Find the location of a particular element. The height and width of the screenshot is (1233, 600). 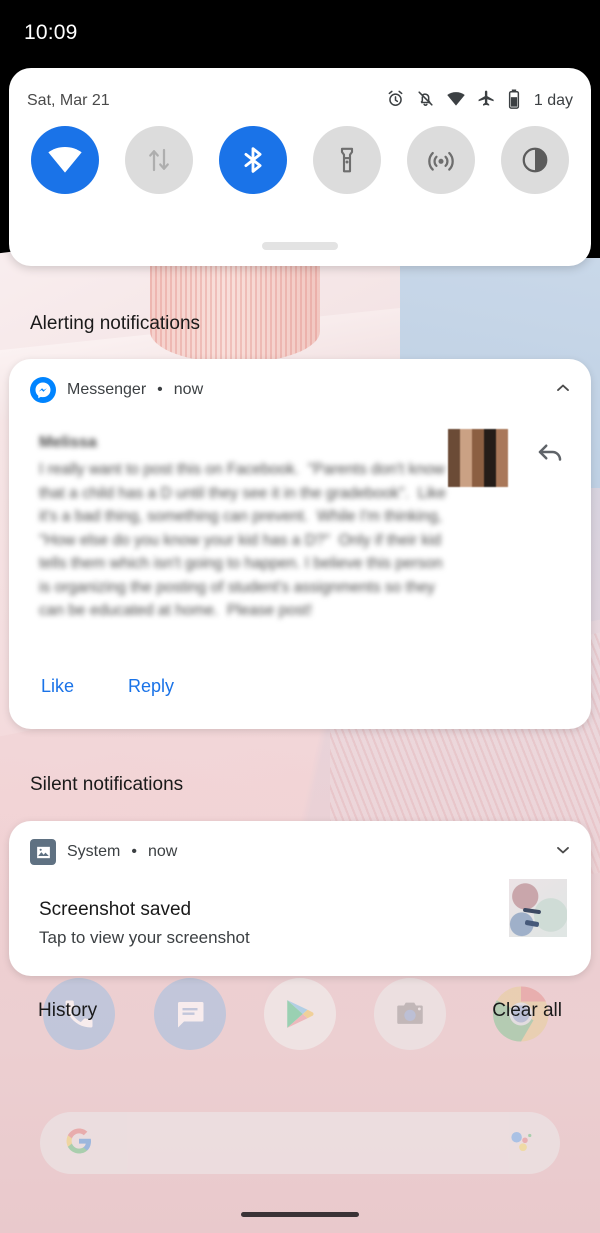

status-bar: 10:09 is located at coordinates (300, 33).